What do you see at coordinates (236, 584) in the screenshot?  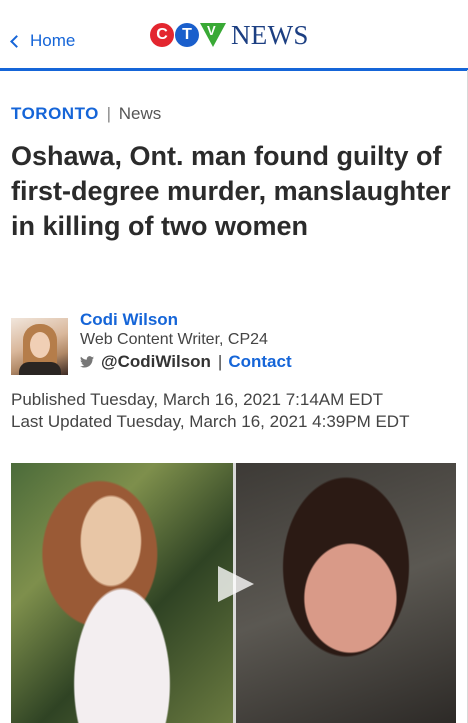 I see `play-icon` at bounding box center [236, 584].